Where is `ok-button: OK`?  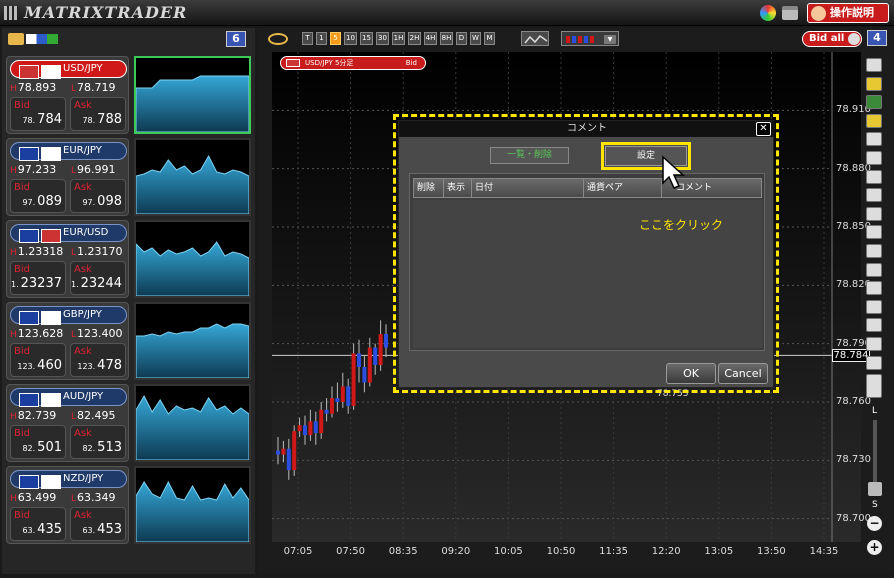
ok-button: OK is located at coordinates (691, 373).